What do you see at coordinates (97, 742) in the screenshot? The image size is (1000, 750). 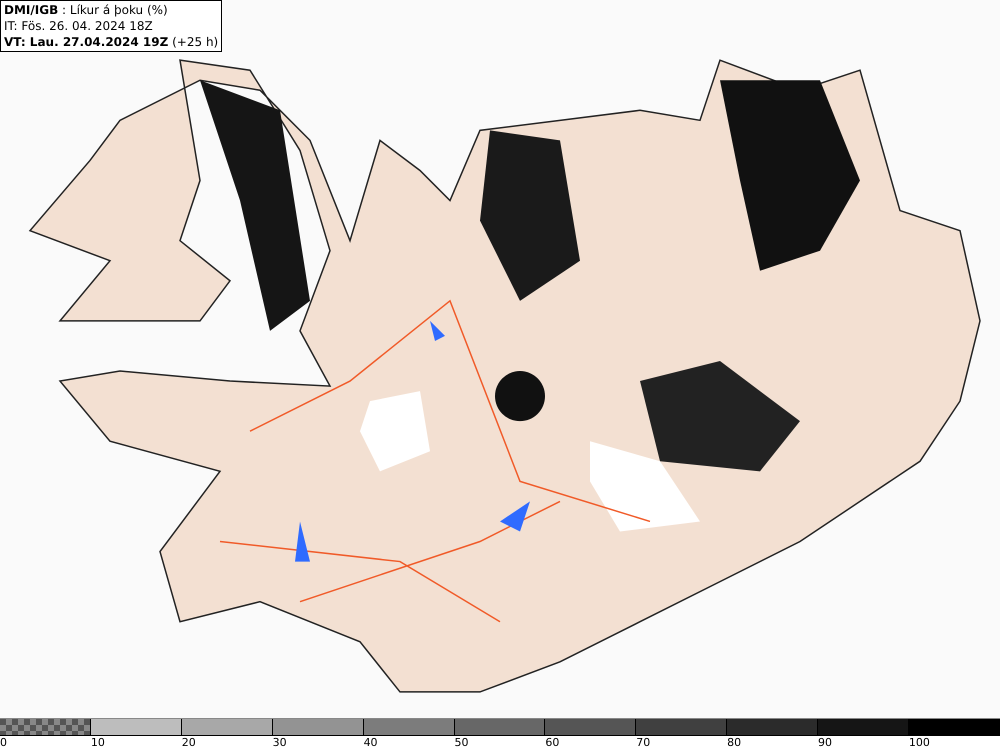 I see `legend-label: 10` at bounding box center [97, 742].